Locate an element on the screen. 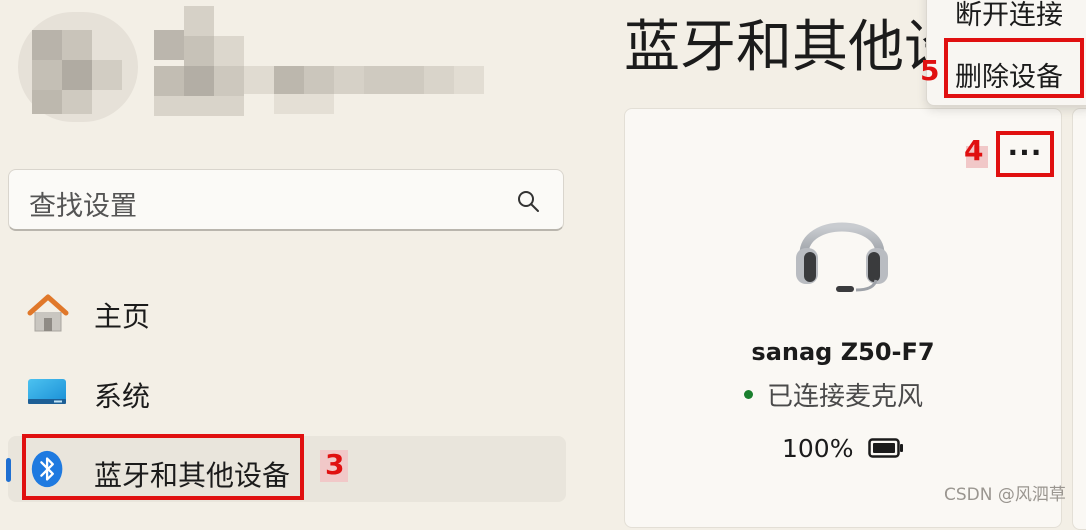 This screenshot has height=530, width=1086. sidebar-item-label: 系统 is located at coordinates (122, 396).